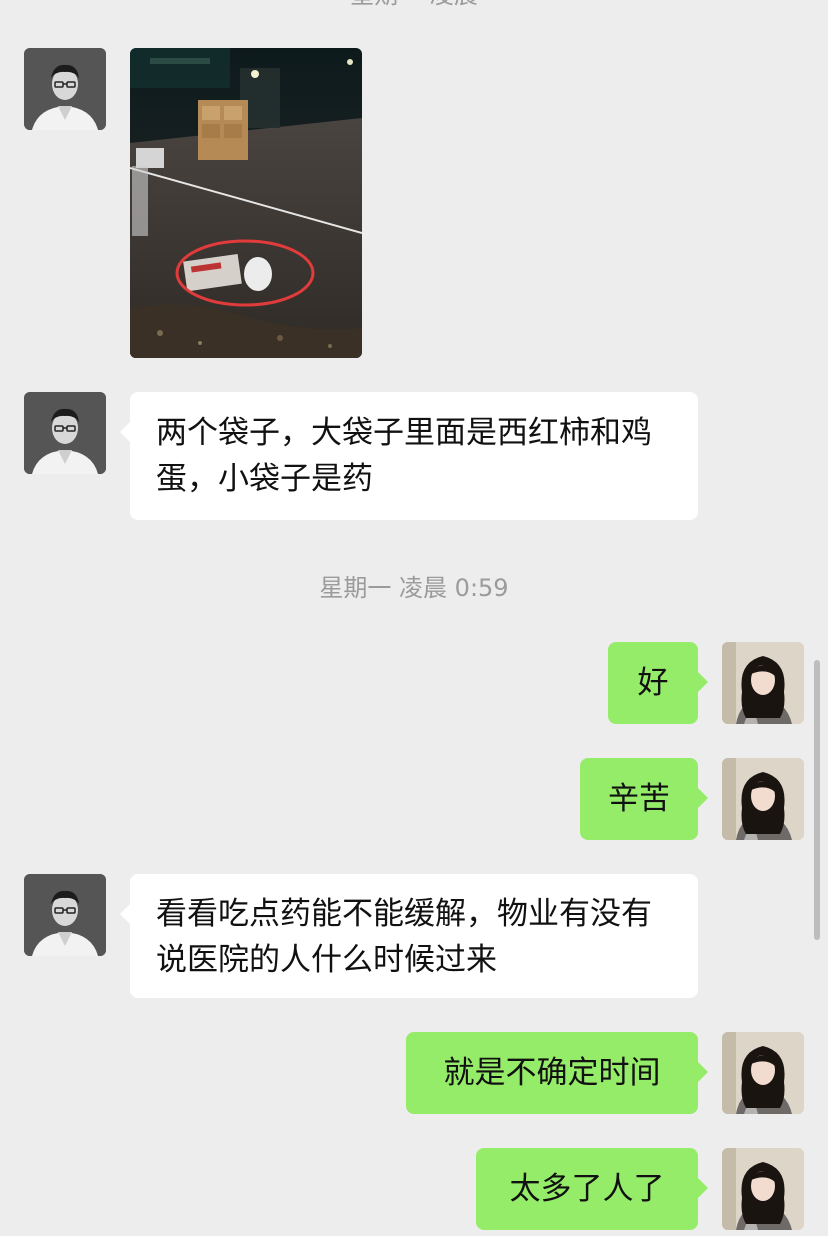 The height and width of the screenshot is (1236, 828). Describe the element at coordinates (817, 800) in the screenshot. I see `chat-scrollbar` at that location.